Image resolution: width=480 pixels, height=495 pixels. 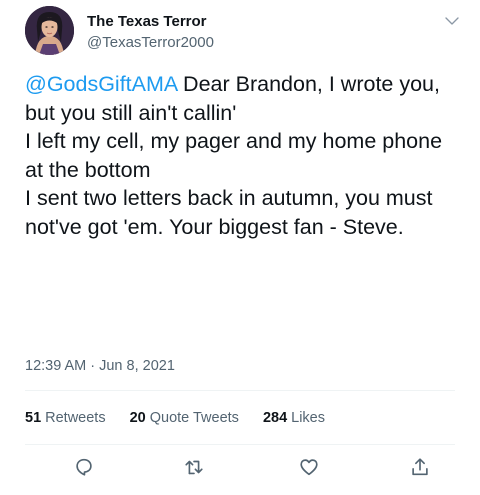 What do you see at coordinates (137, 418) in the screenshot?
I see `quotes-count: 20` at bounding box center [137, 418].